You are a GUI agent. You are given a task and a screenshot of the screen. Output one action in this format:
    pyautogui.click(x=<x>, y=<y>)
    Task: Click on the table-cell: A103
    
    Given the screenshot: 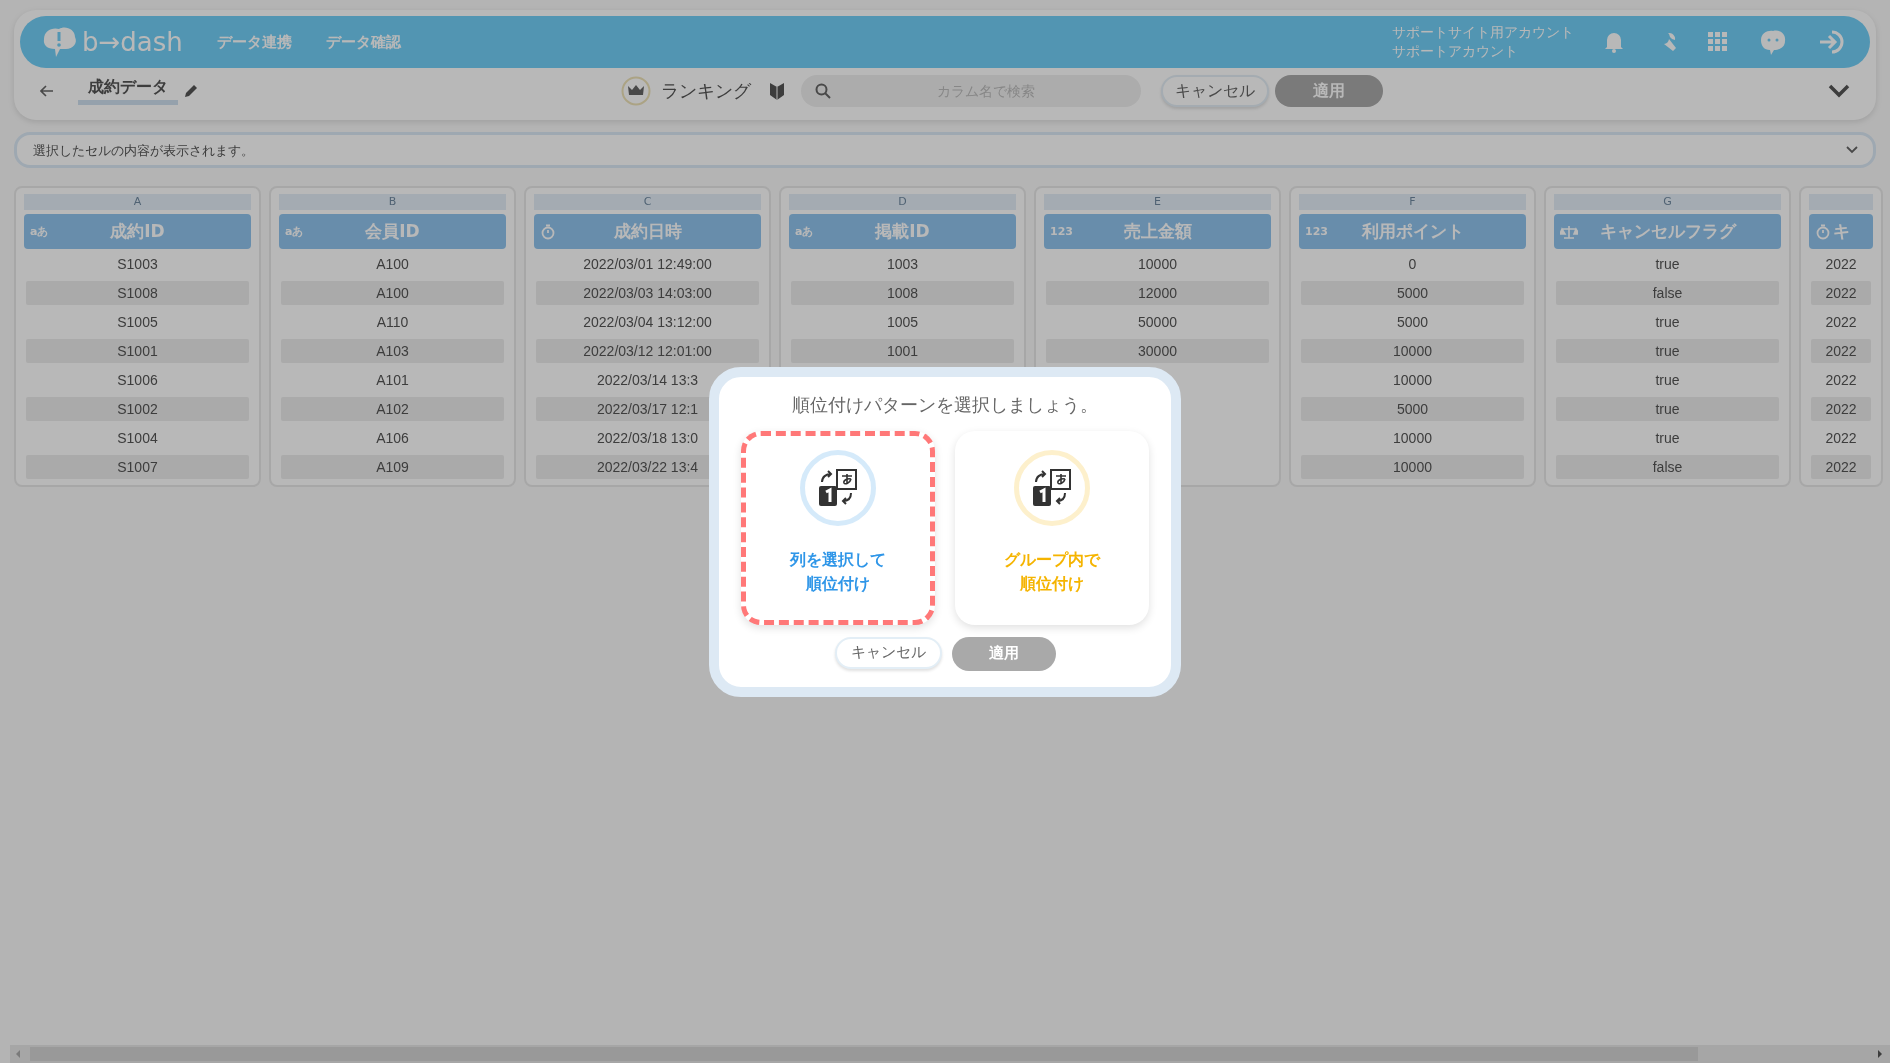 What is the action you would take?
    pyautogui.click(x=392, y=350)
    